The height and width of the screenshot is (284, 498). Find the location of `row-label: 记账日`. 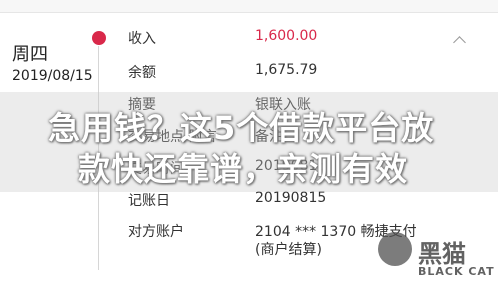

row-label: 记账日 is located at coordinates (149, 201).